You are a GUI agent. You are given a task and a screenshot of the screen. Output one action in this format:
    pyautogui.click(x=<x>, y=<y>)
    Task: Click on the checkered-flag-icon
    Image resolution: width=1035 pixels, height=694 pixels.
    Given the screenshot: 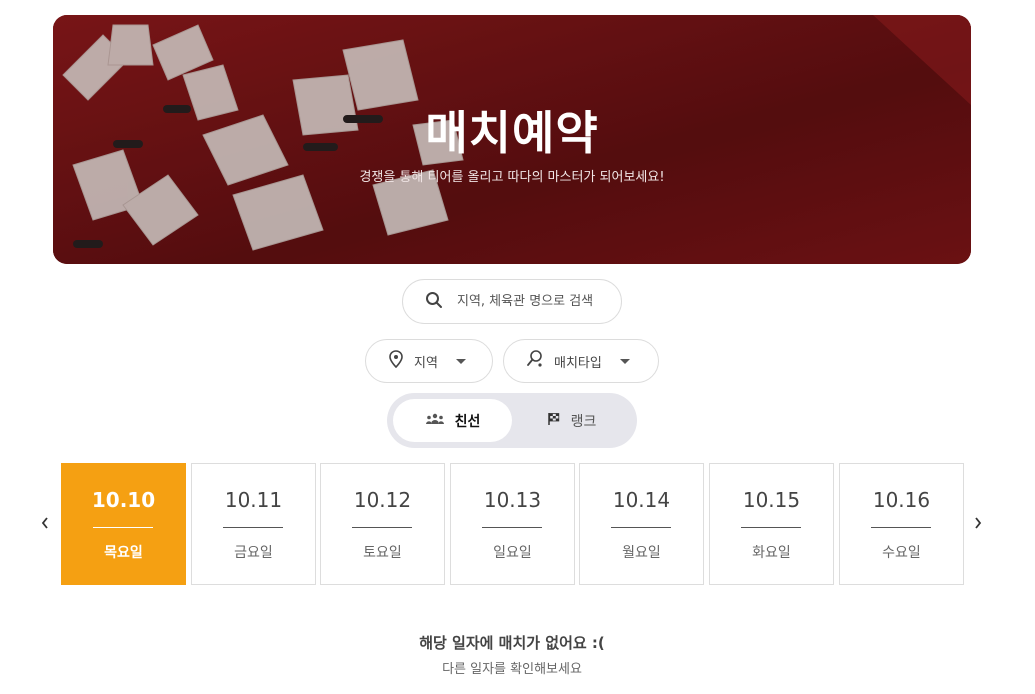 What is the action you would take?
    pyautogui.click(x=554, y=421)
    